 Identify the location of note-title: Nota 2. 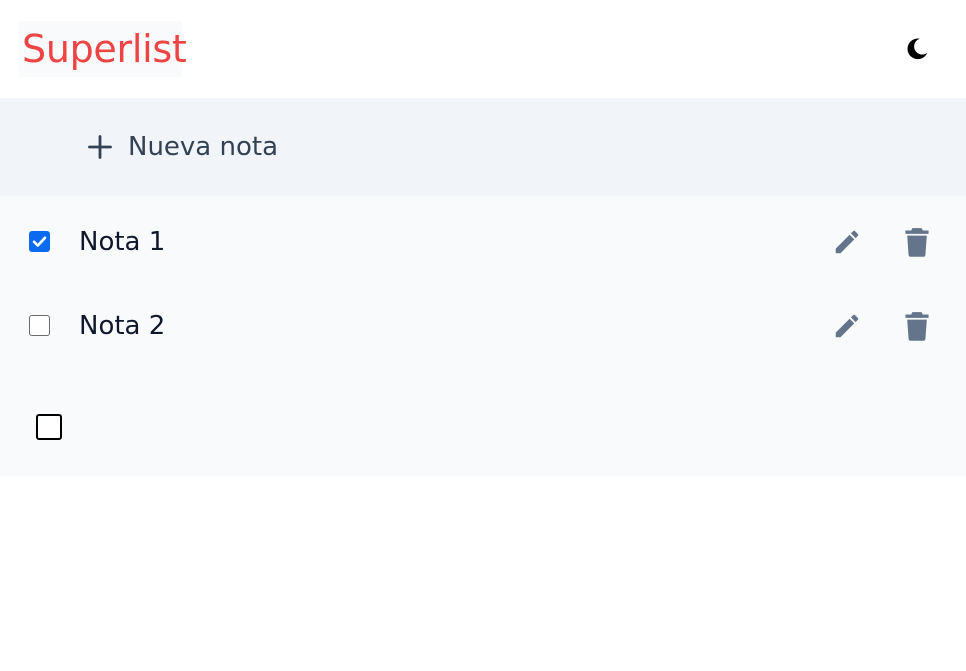
(122, 326).